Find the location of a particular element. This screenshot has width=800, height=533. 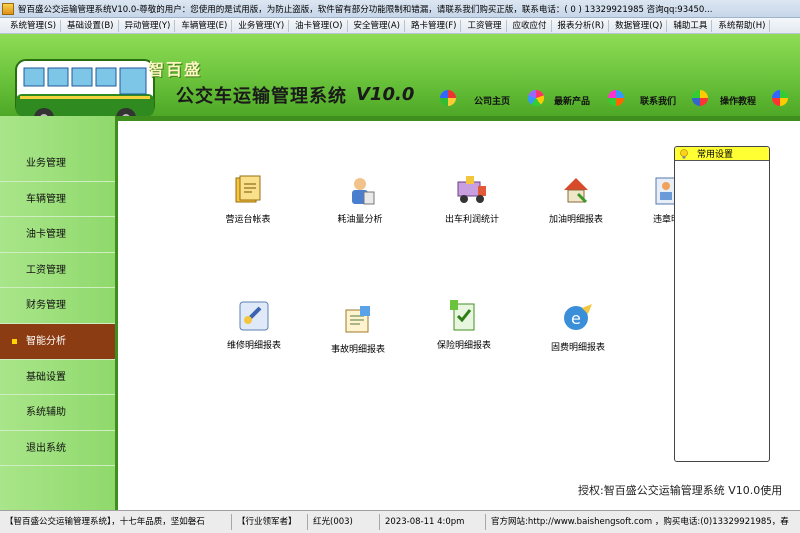

link-contact-us: 联系我们 is located at coordinates (658, 100).